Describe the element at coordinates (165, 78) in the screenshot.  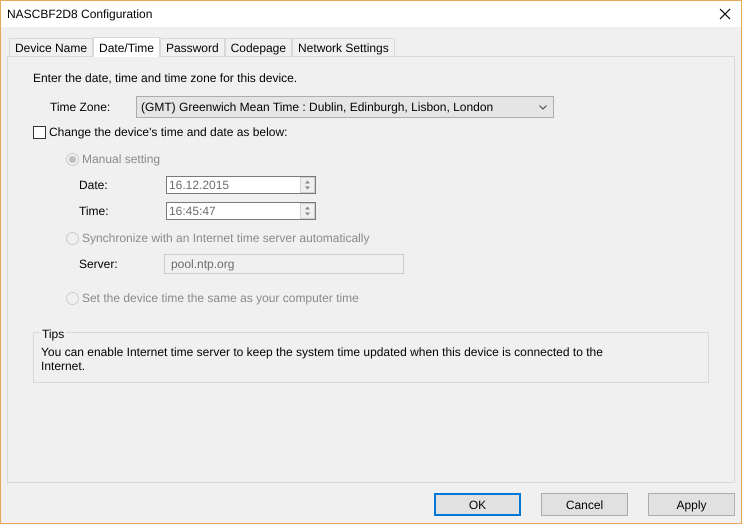
I see `instruction-text: Enter the date, time and time zone for this device.` at that location.